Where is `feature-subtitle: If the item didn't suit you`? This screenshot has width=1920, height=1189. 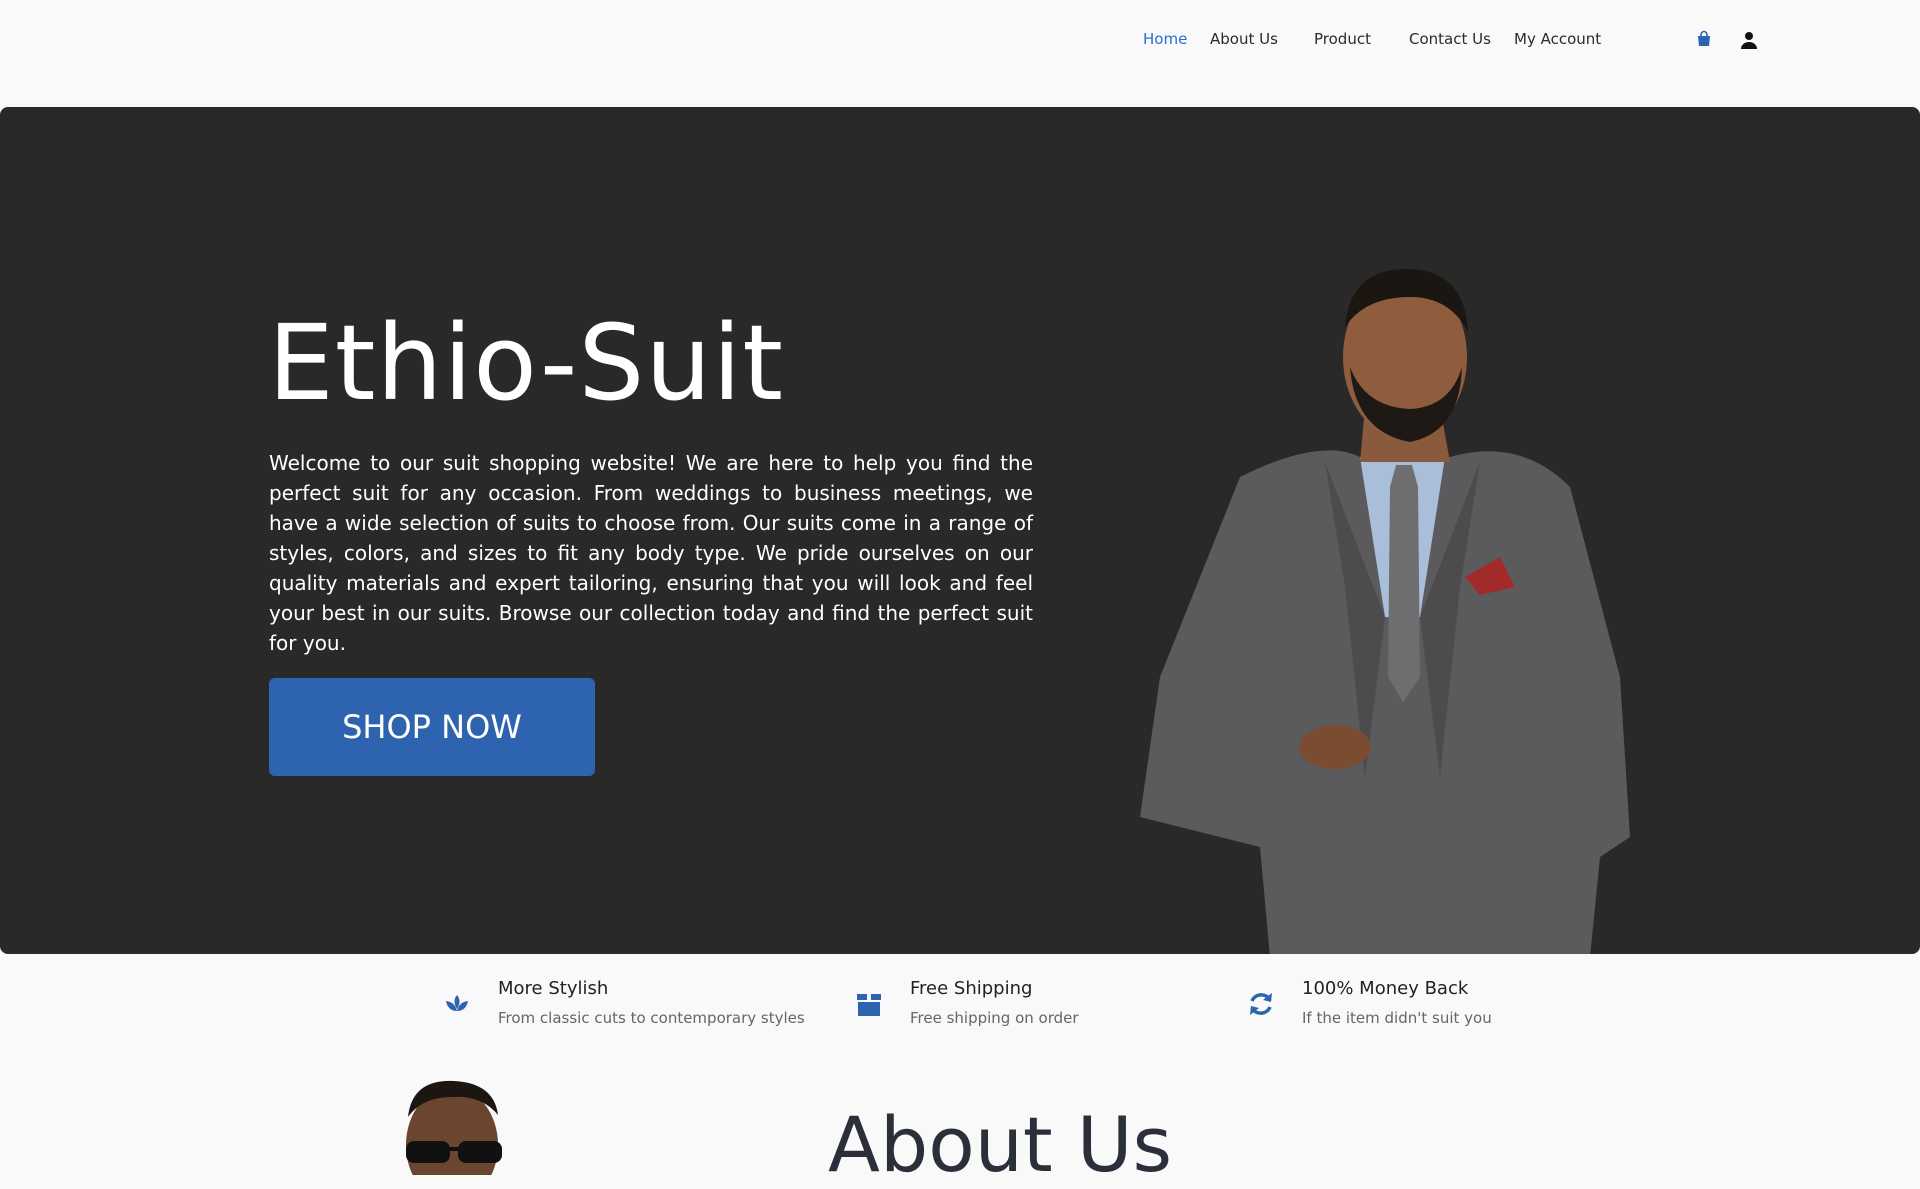 feature-subtitle: If the item didn't suit you is located at coordinates (1397, 1018).